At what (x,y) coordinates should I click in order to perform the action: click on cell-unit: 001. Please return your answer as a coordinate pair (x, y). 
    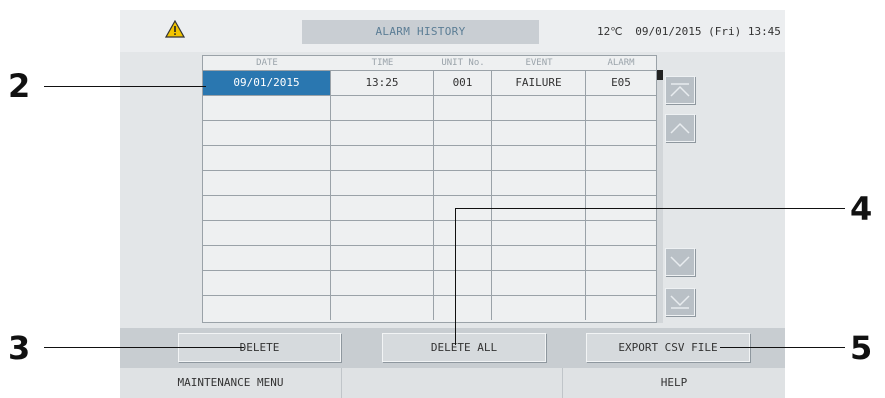
    Looking at the image, I should click on (463, 83).